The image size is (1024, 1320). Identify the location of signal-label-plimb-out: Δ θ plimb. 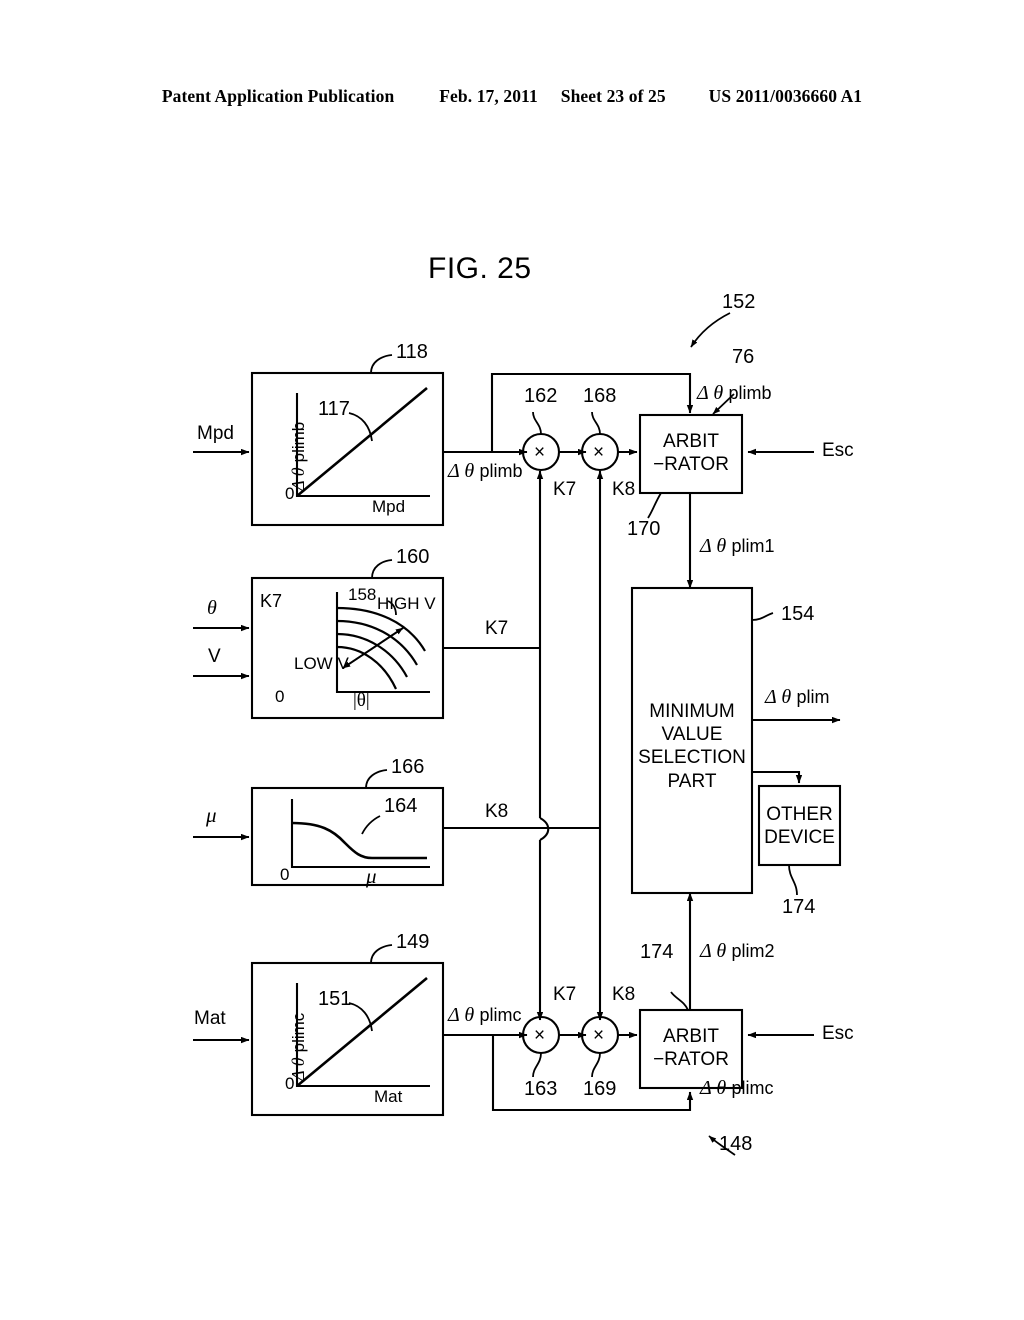
(485, 471).